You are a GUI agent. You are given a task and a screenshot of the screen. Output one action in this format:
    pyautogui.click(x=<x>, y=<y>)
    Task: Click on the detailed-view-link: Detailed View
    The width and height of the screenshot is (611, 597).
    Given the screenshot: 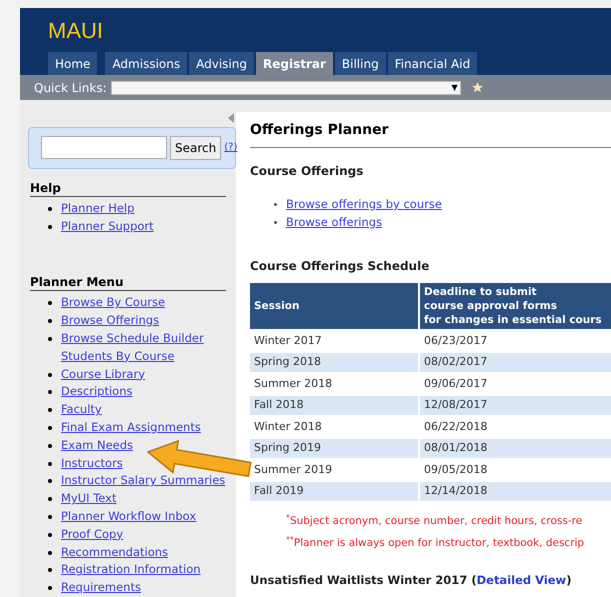 What is the action you would take?
    pyautogui.click(x=521, y=580)
    